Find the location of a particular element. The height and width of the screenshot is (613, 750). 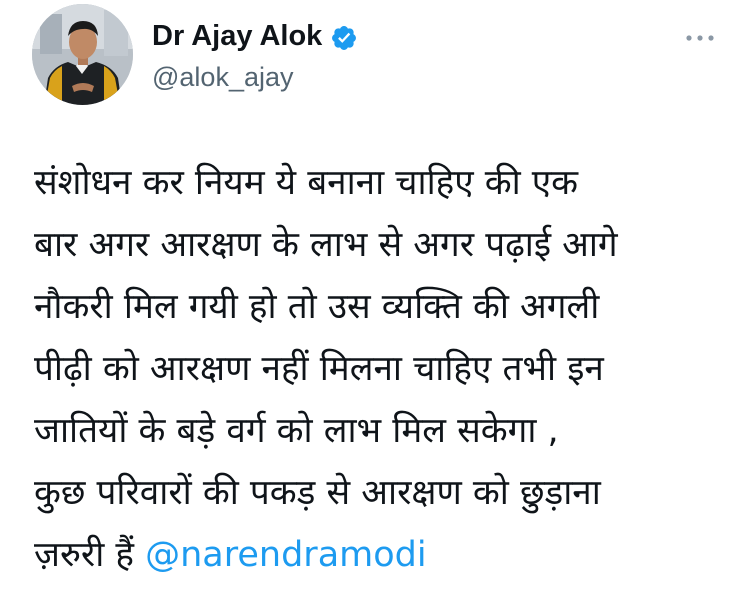

tweet-line: संशोधन कर नियम ये बनाना चाहिए की एक is located at coordinates (306, 183).